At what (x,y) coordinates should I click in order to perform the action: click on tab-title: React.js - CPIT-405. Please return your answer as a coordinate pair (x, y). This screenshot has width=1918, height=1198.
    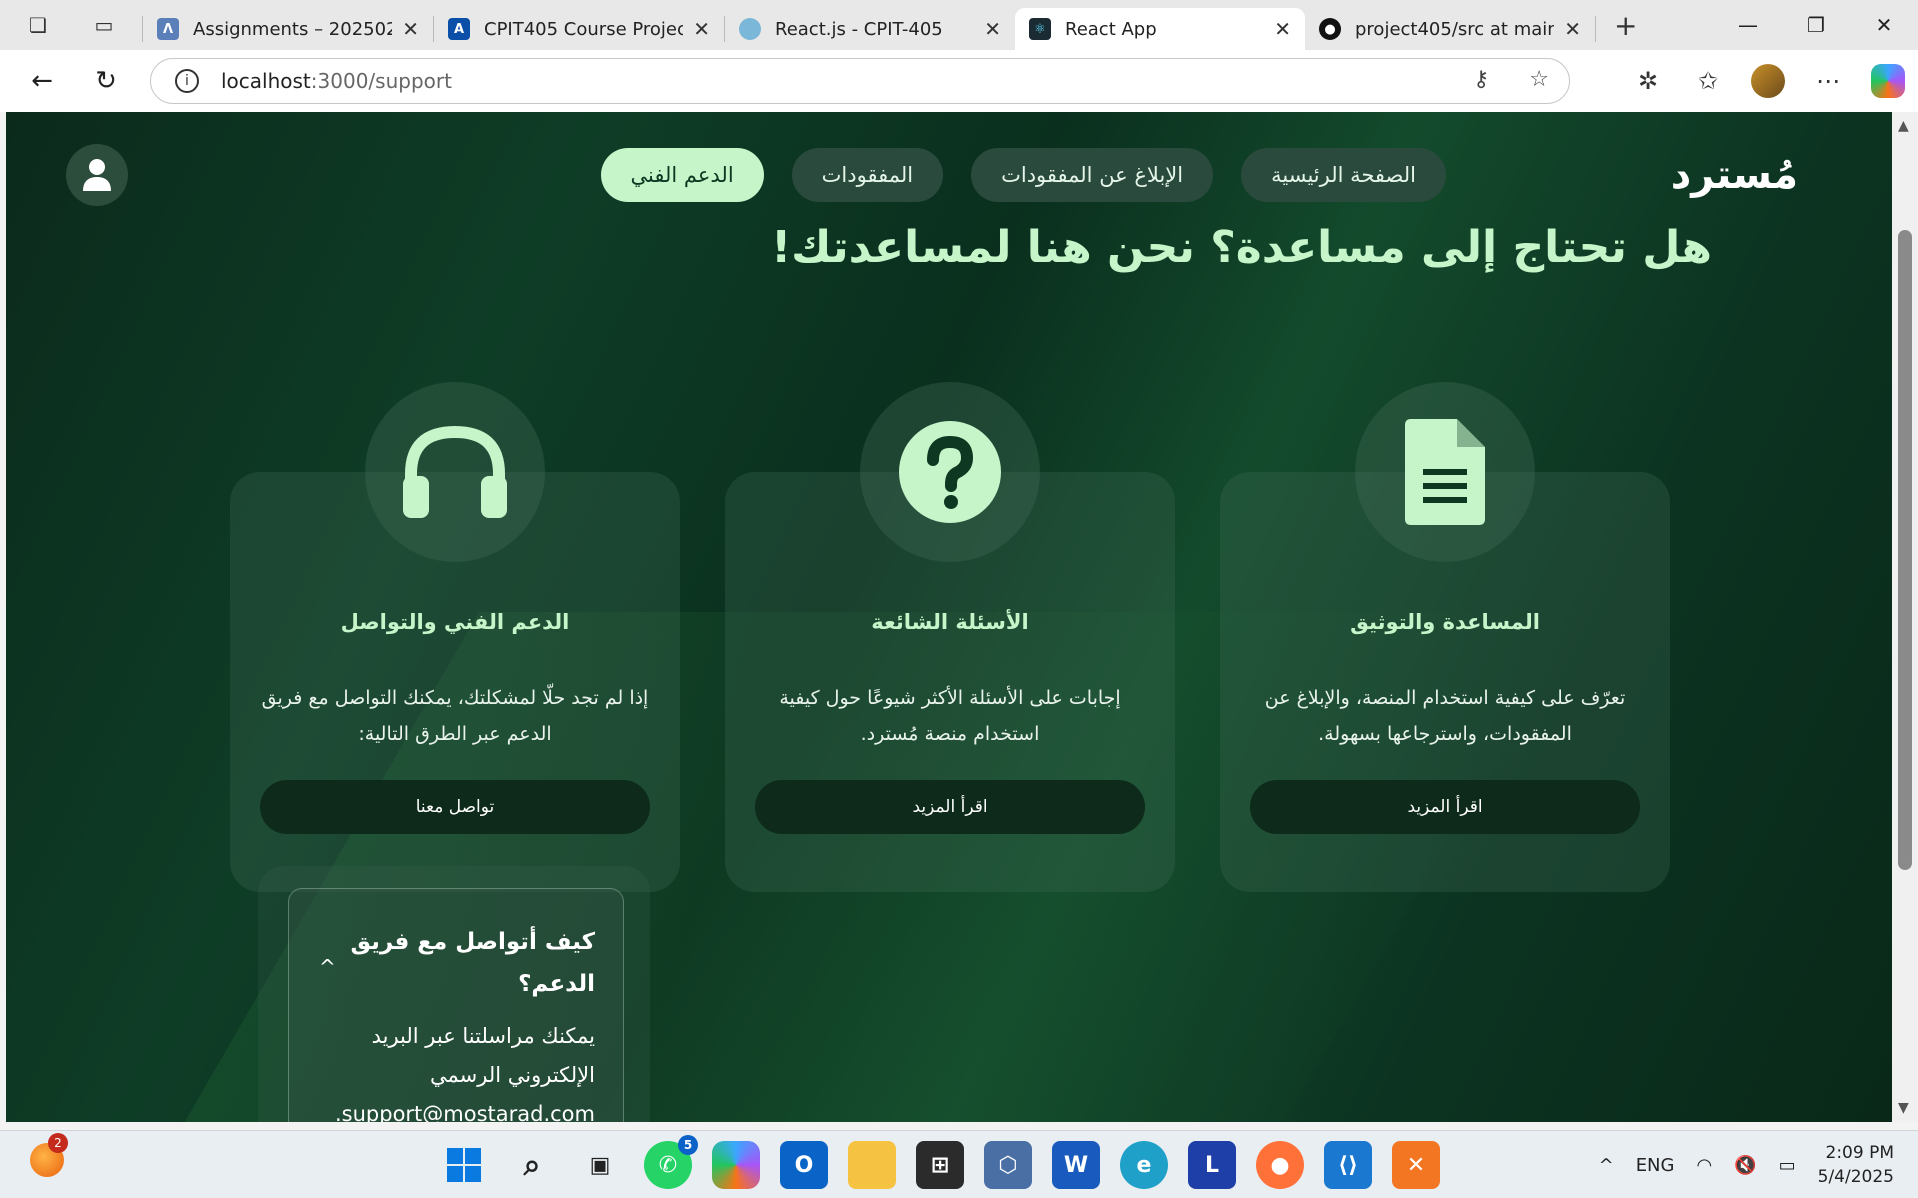
    Looking at the image, I should click on (859, 29).